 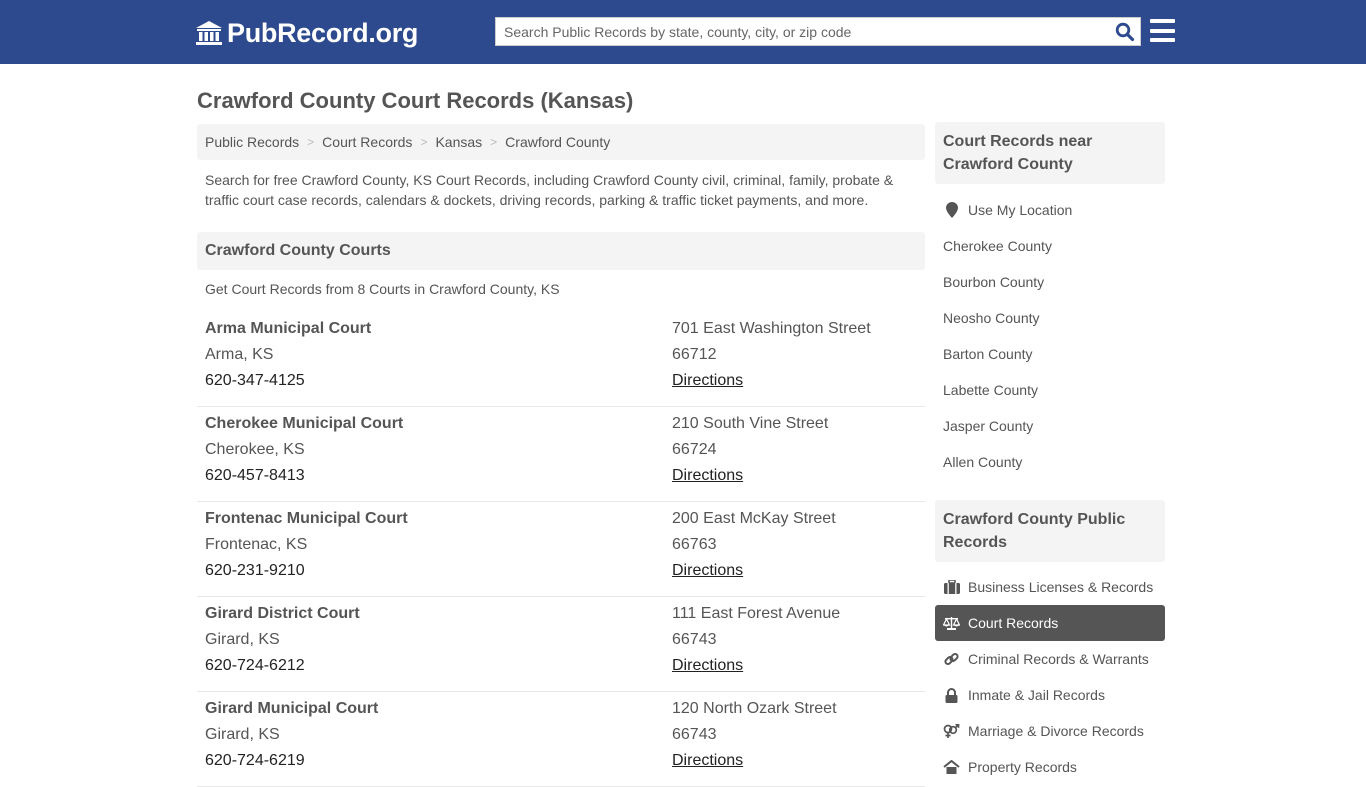 What do you see at coordinates (756, 613) in the screenshot?
I see `court-address: 111 East Forest Avenue` at bounding box center [756, 613].